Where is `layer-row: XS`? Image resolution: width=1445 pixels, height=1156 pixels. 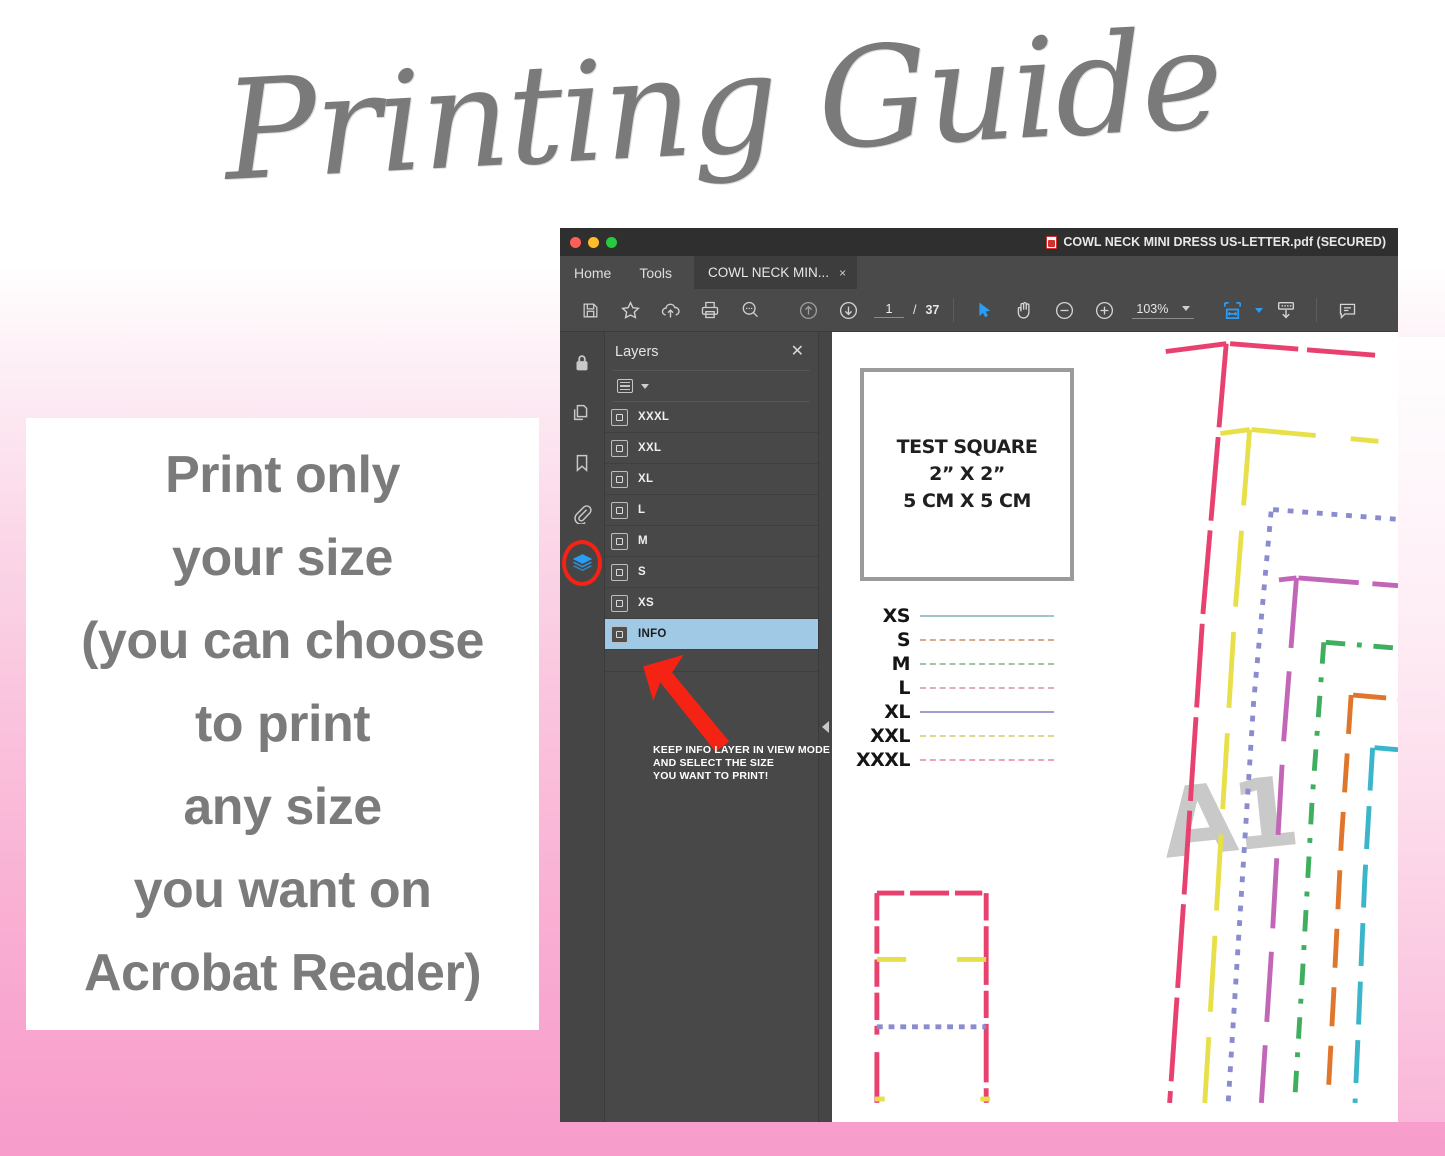 layer-row: XS is located at coordinates (711, 603).